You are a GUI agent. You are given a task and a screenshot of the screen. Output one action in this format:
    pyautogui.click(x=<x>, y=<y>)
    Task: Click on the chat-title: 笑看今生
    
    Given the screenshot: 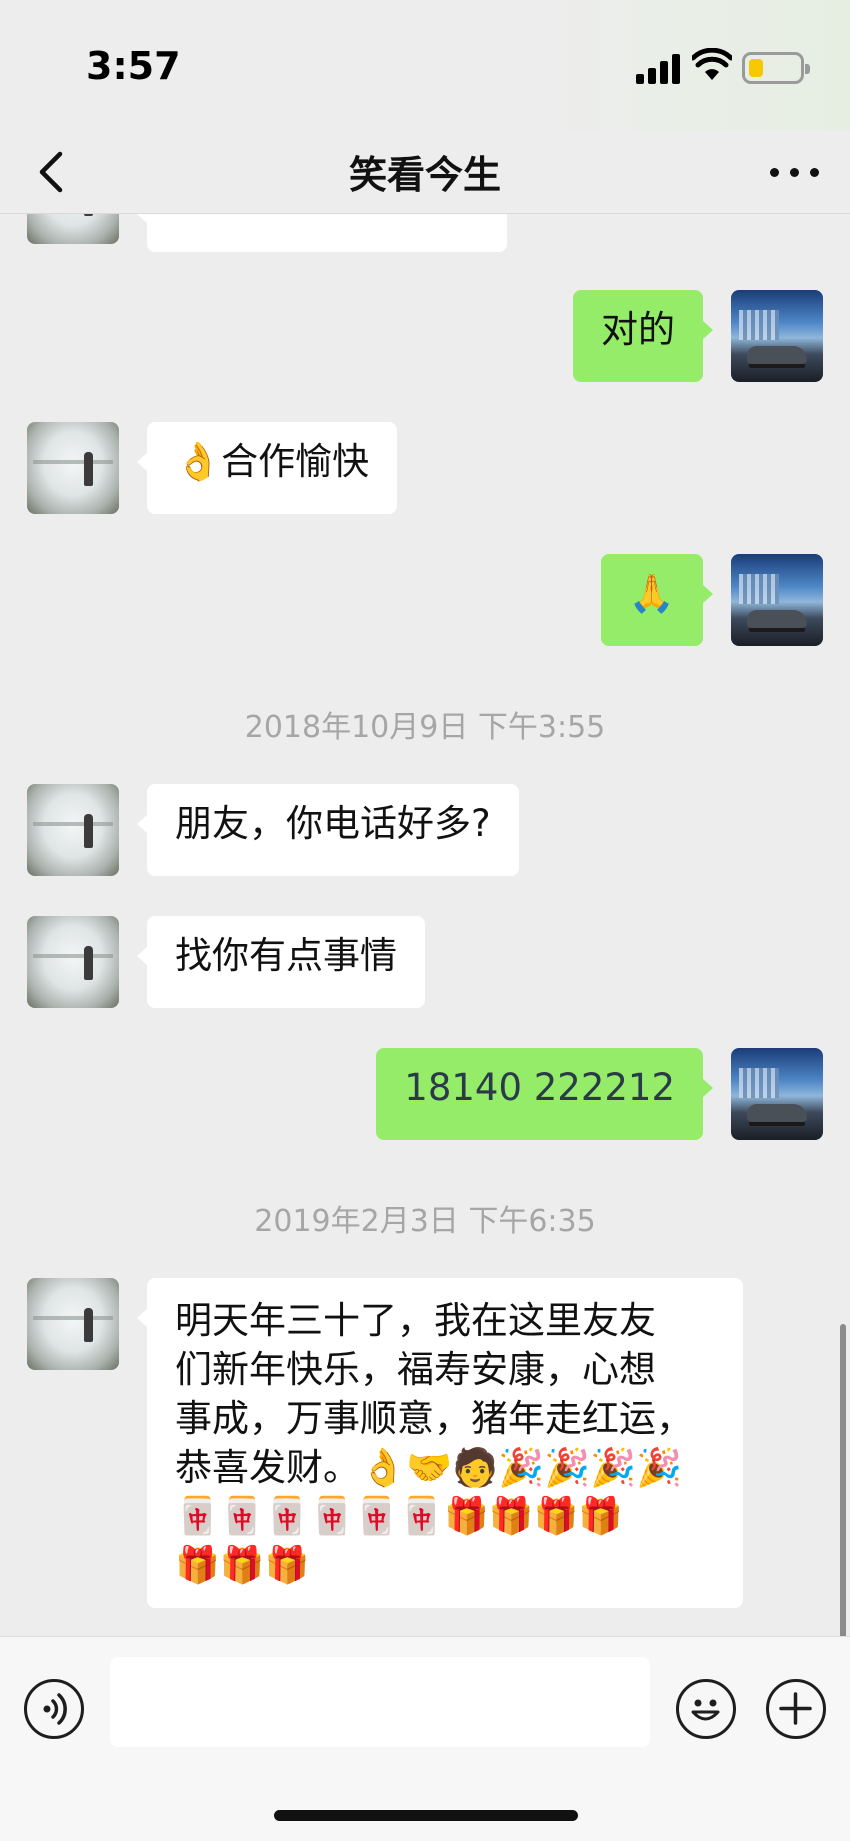 What is the action you would take?
    pyautogui.click(x=424, y=175)
    